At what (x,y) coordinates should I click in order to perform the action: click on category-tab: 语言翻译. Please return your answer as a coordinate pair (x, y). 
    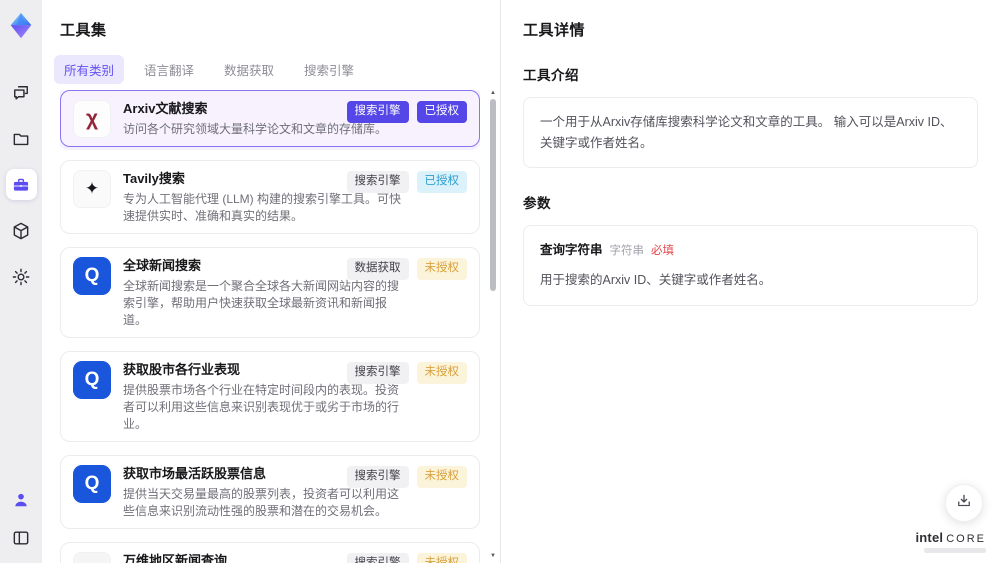
    Looking at the image, I should click on (169, 69).